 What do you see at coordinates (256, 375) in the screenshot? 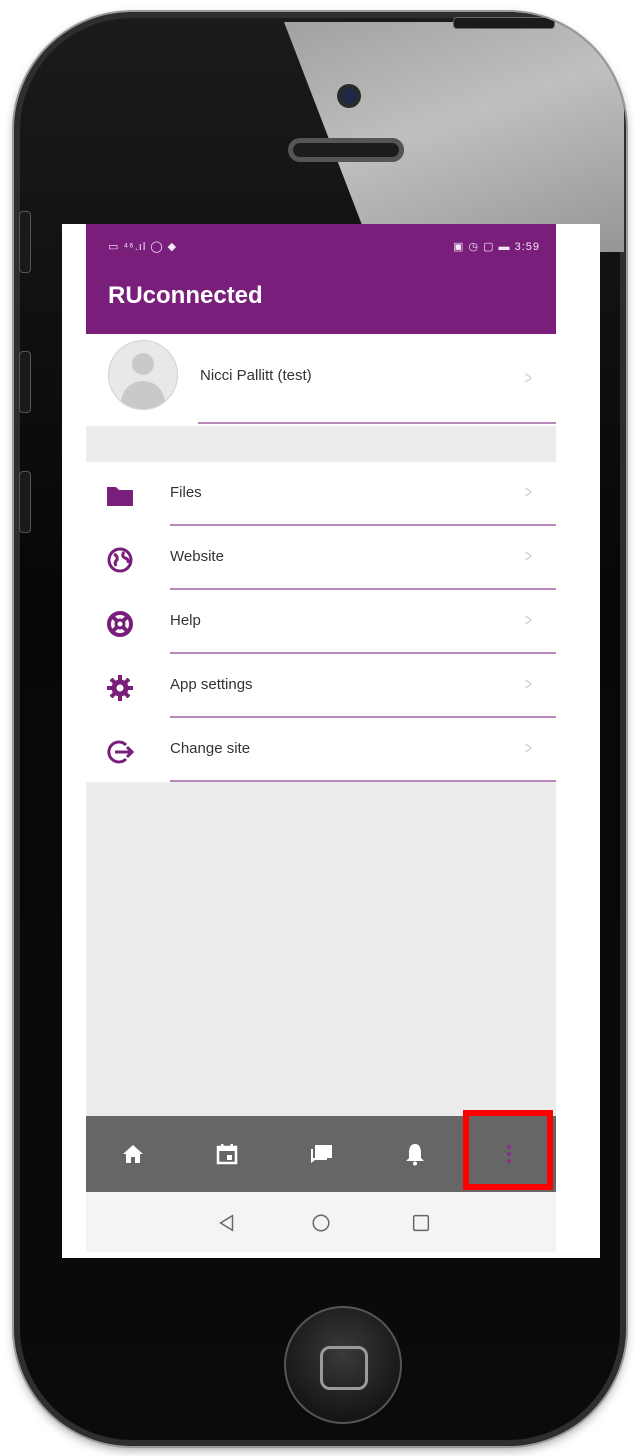
I see `profile-name: Nicci Pallitt (test)` at bounding box center [256, 375].